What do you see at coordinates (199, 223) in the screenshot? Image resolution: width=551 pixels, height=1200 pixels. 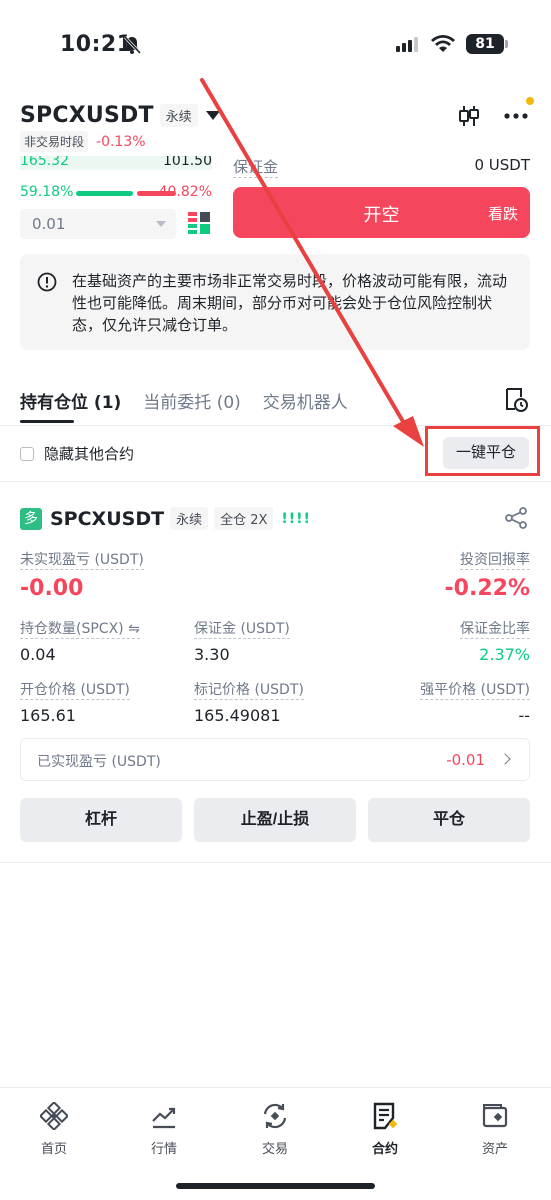 I see `order-book-layout-icon` at bounding box center [199, 223].